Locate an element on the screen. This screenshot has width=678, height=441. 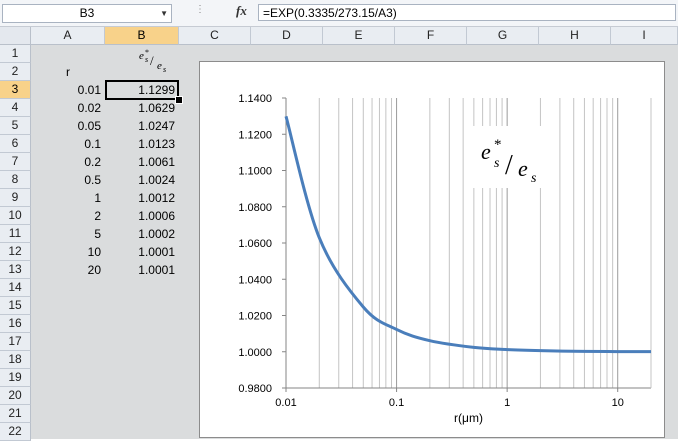
row-header-2: 2 is located at coordinates (15, 72).